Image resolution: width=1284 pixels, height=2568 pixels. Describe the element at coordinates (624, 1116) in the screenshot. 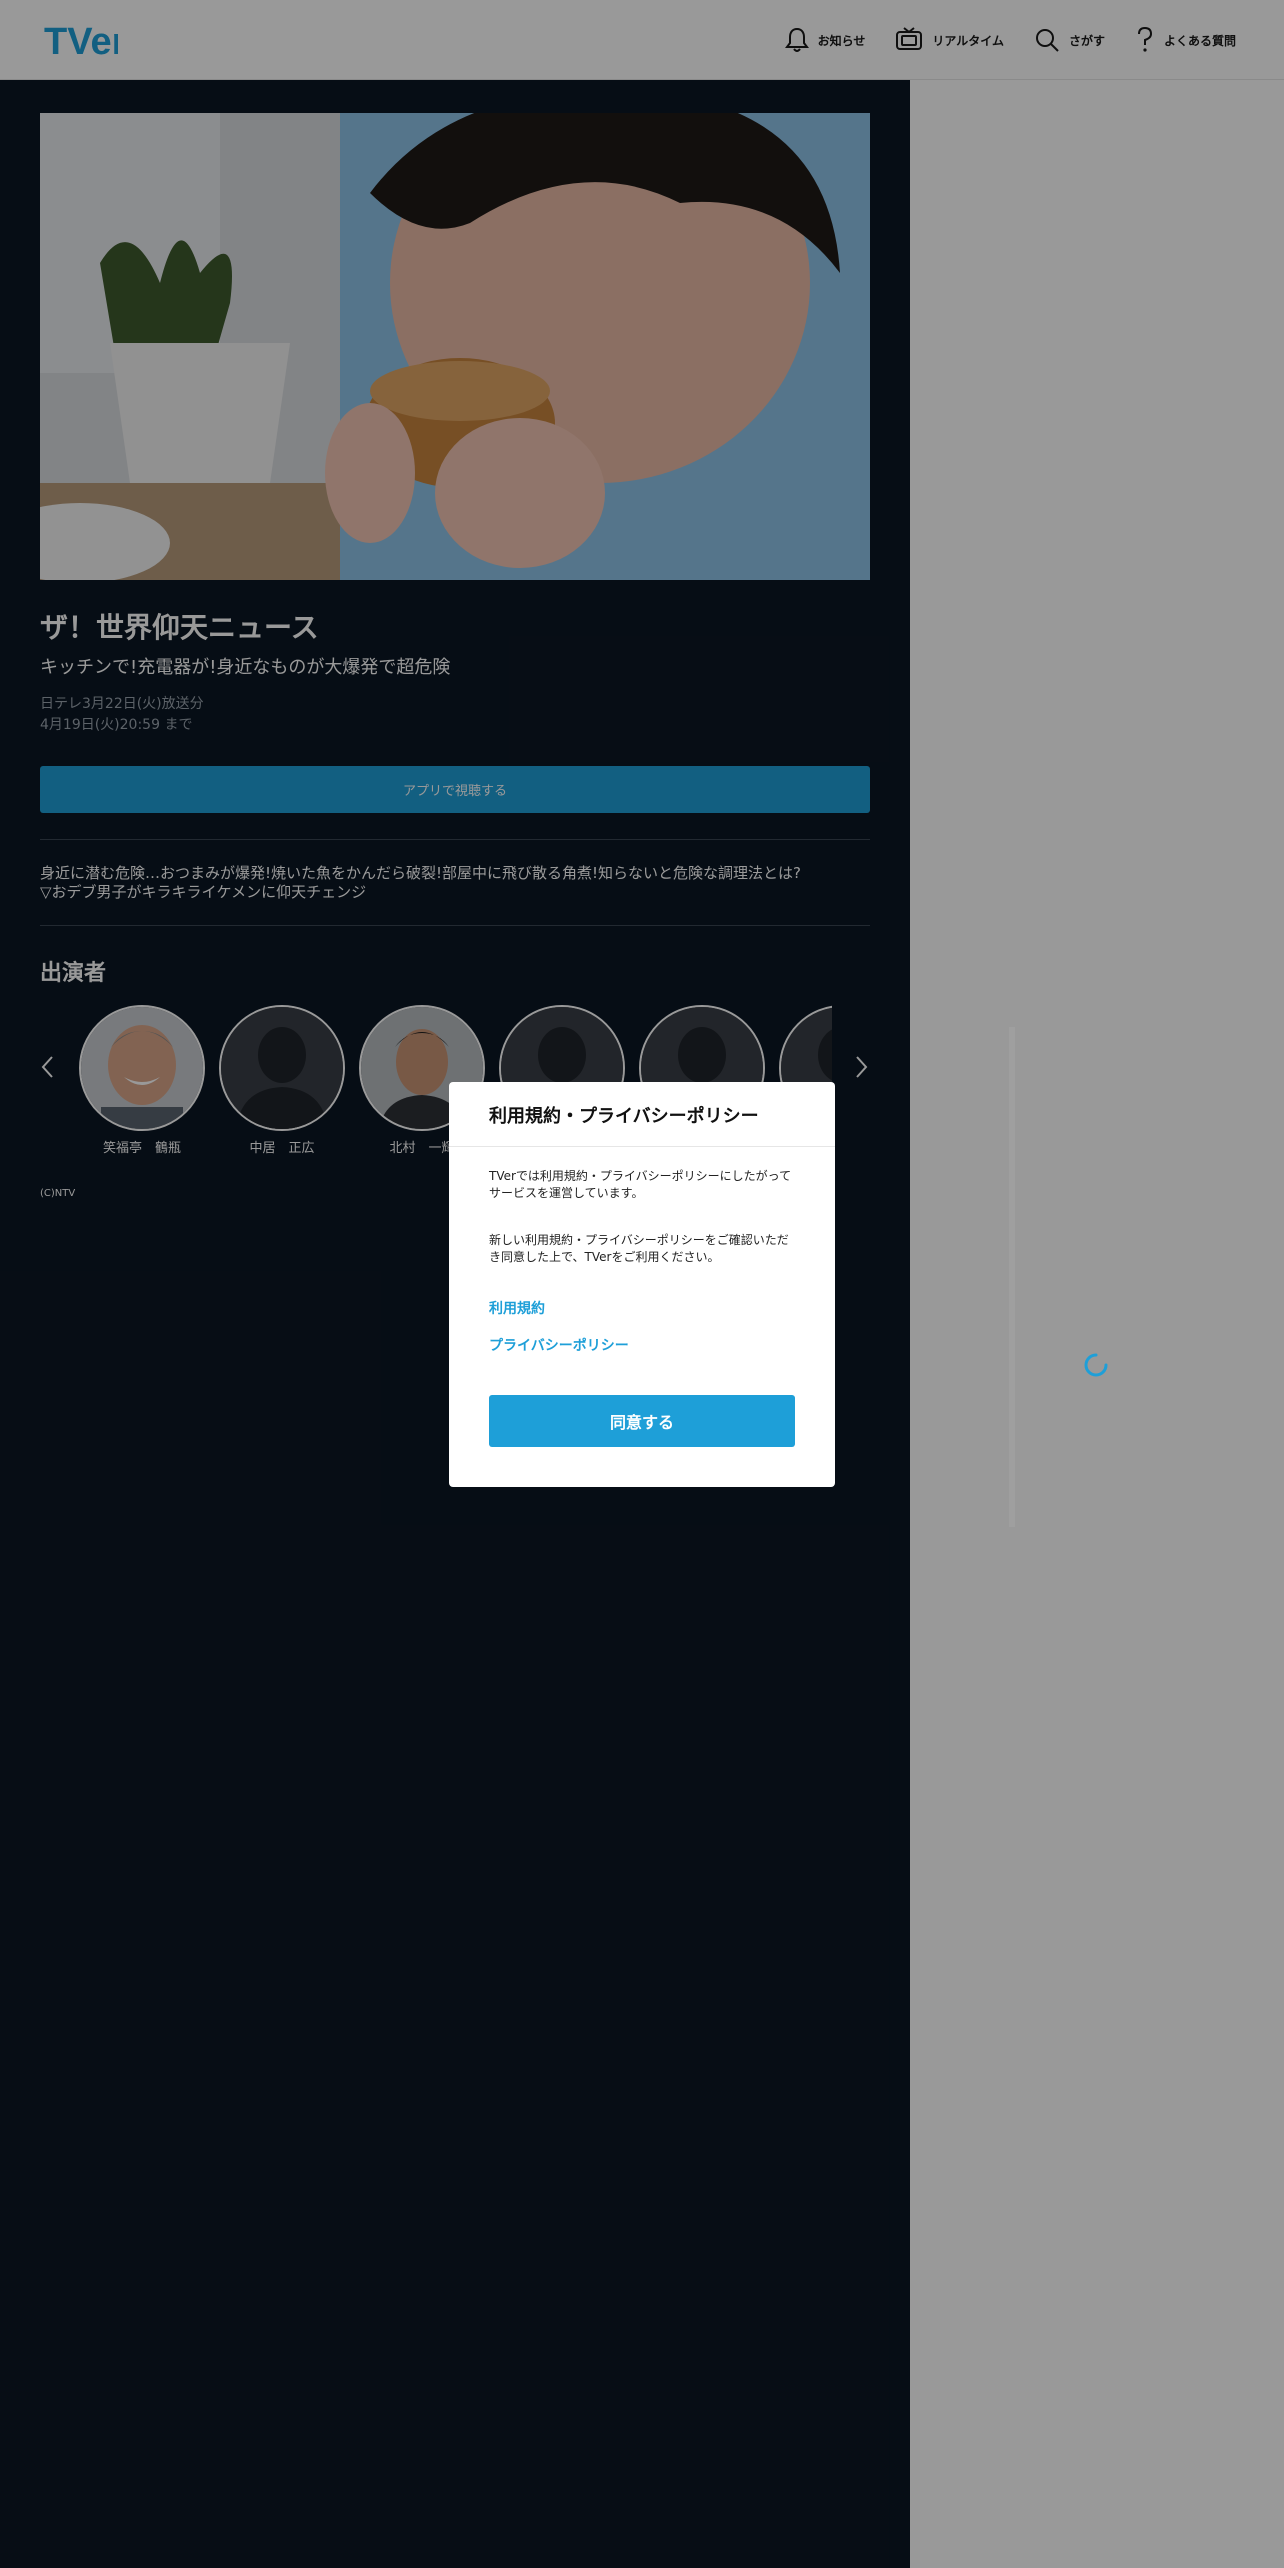

I see `modal-title: 利用規約・プライバシーポリシー` at that location.